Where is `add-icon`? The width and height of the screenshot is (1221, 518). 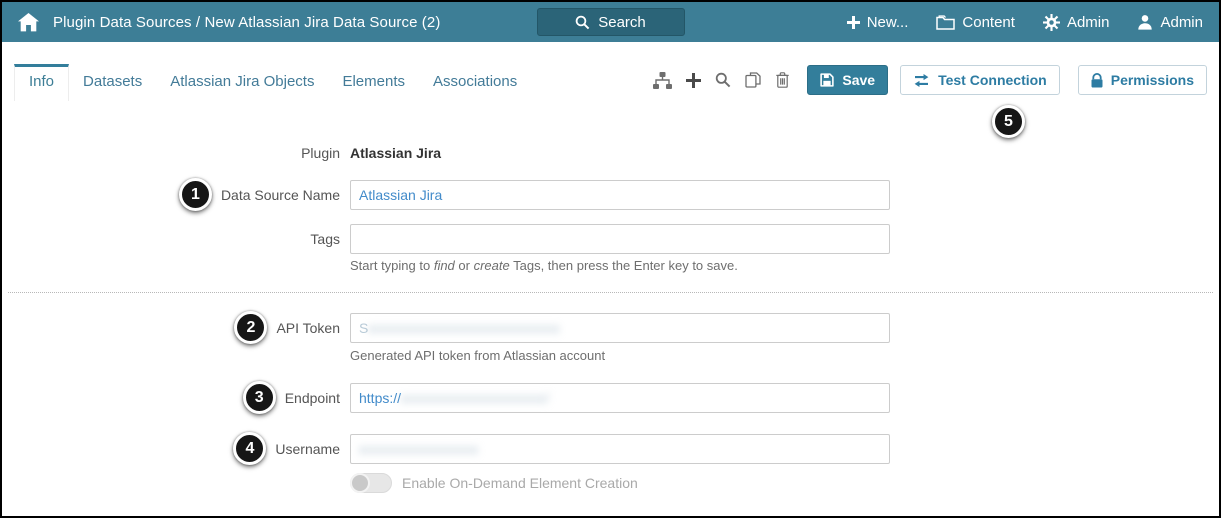
add-icon is located at coordinates (693, 80).